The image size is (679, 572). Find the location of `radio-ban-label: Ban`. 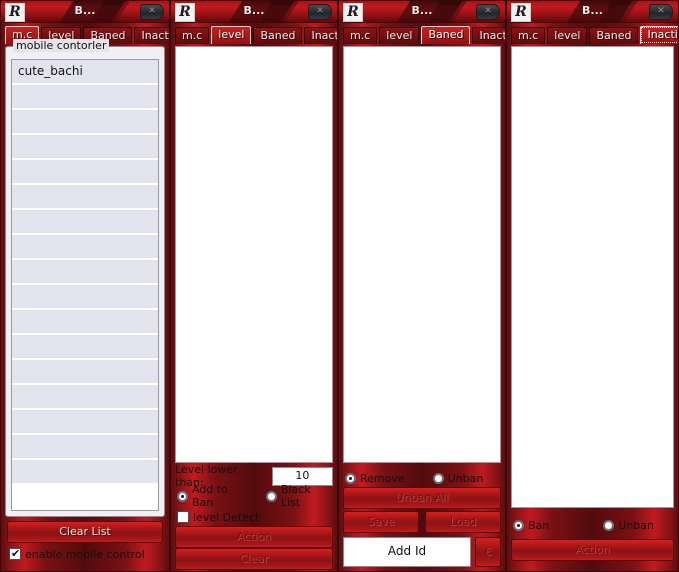

radio-ban-label: Ban is located at coordinates (539, 525).